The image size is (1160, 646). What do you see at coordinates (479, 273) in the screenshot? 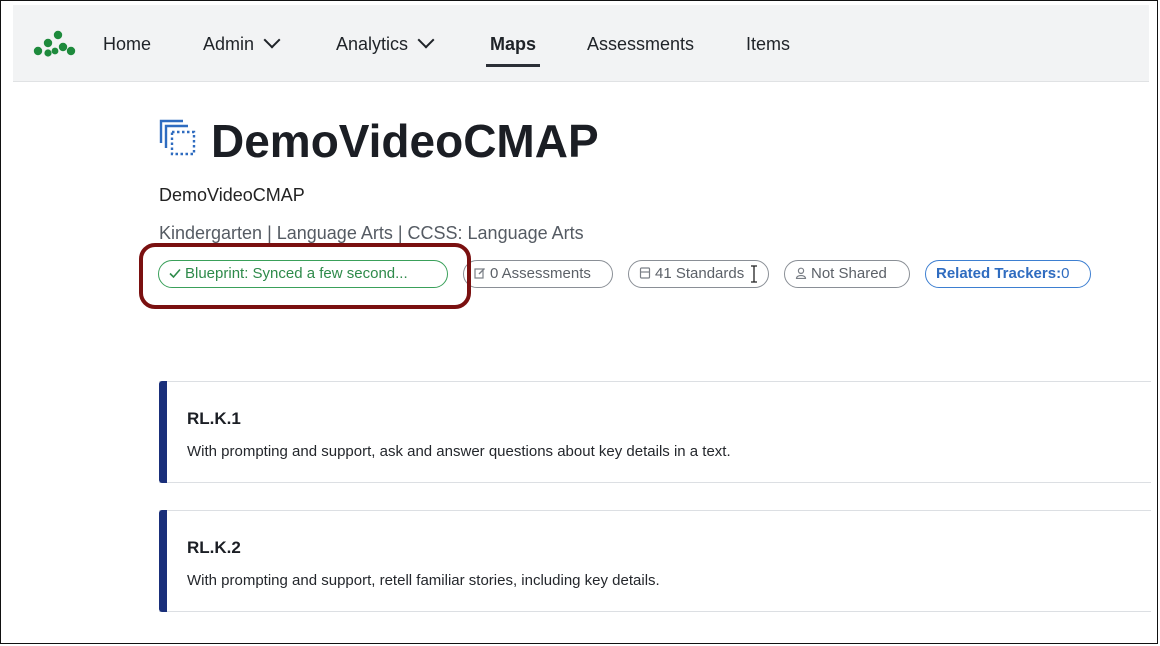
I see `edit-icon` at bounding box center [479, 273].